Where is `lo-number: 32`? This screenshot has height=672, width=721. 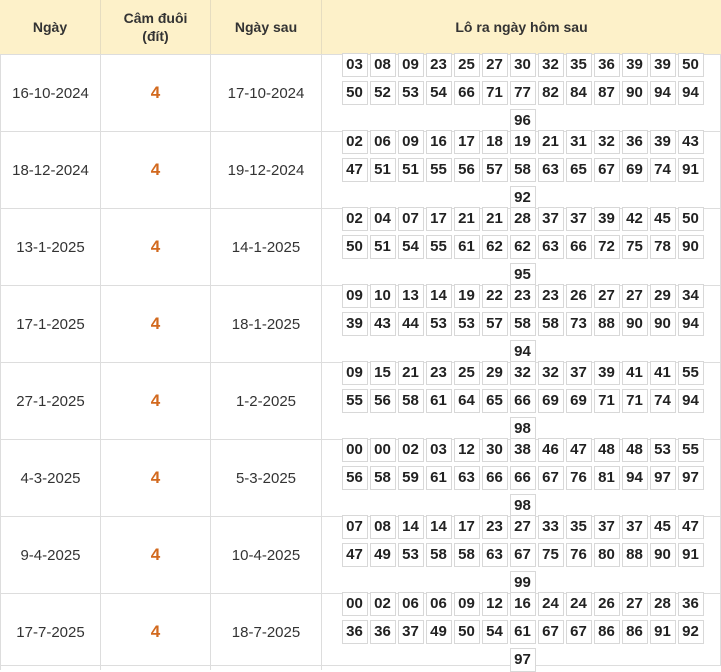 lo-number: 32 is located at coordinates (550, 65).